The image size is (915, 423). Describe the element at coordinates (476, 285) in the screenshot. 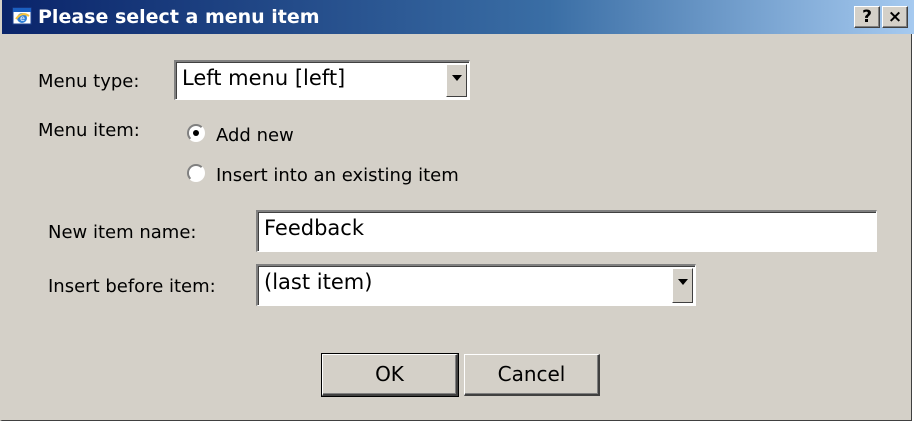

I see `insert-before-select: (last item)` at that location.